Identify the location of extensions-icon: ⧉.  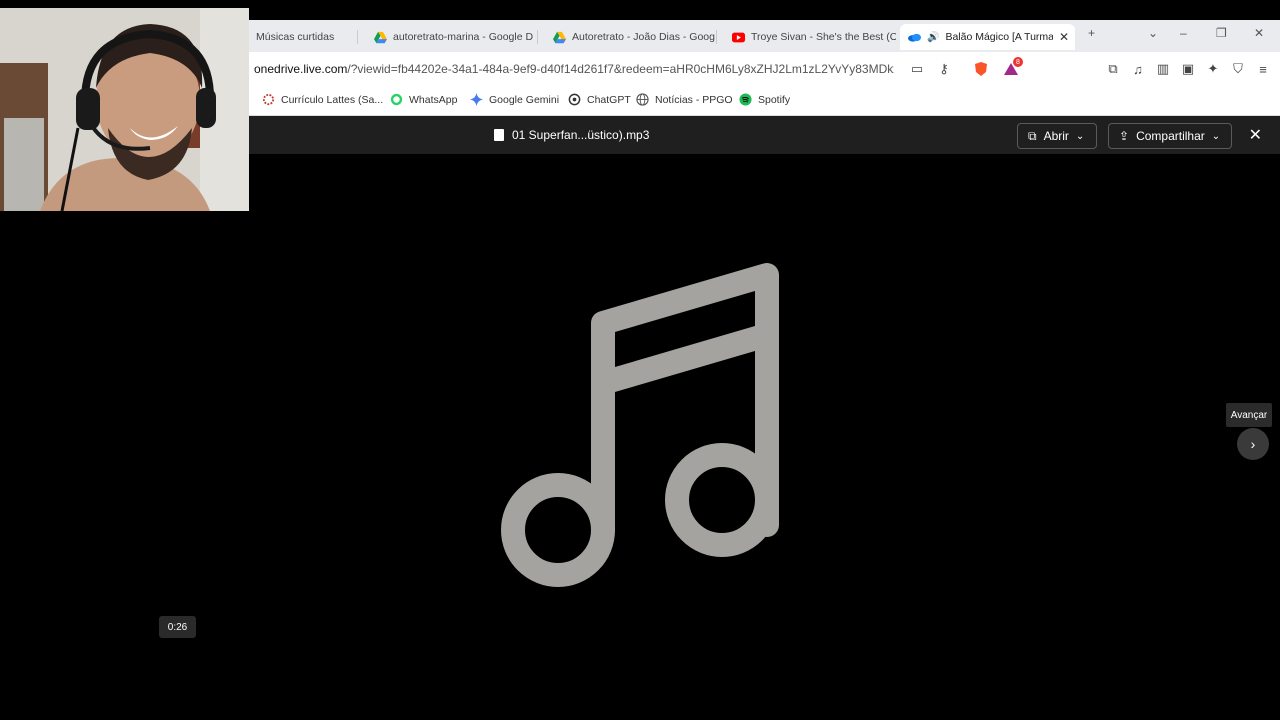
(1113, 69).